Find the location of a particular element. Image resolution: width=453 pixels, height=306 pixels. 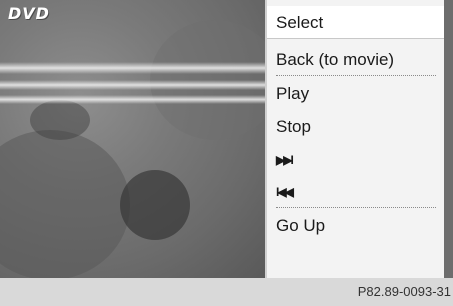

menu-item-label: Stop is located at coordinates (293, 126).